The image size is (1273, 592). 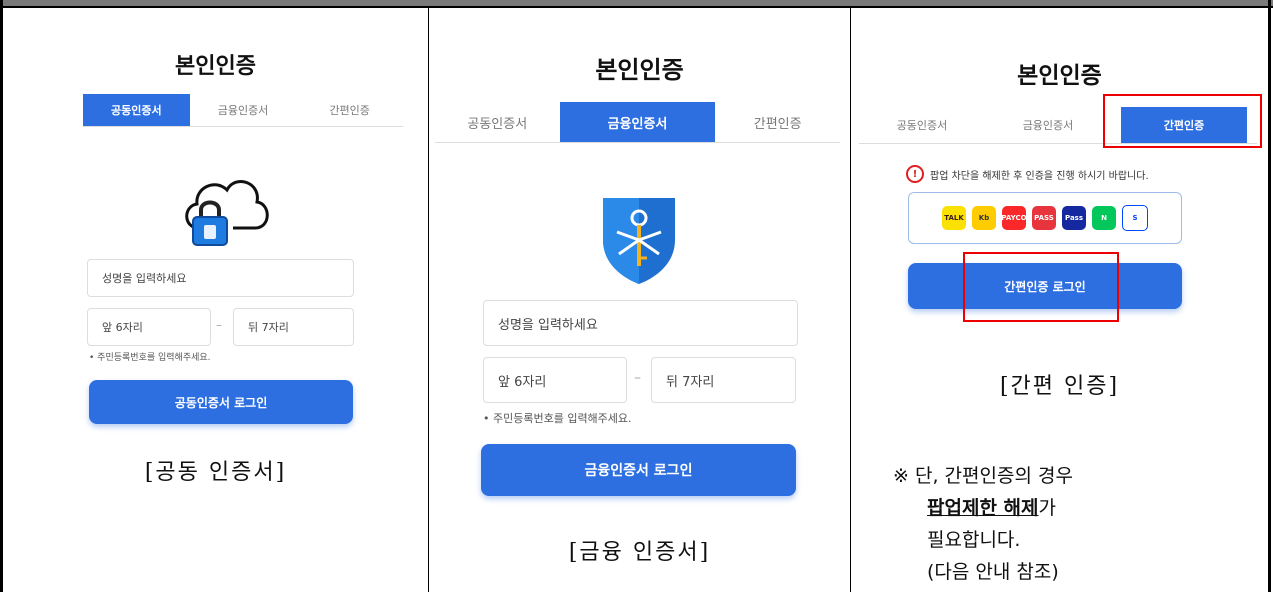 I want to click on provider-talk-icon: TALK, so click(x=954, y=218).